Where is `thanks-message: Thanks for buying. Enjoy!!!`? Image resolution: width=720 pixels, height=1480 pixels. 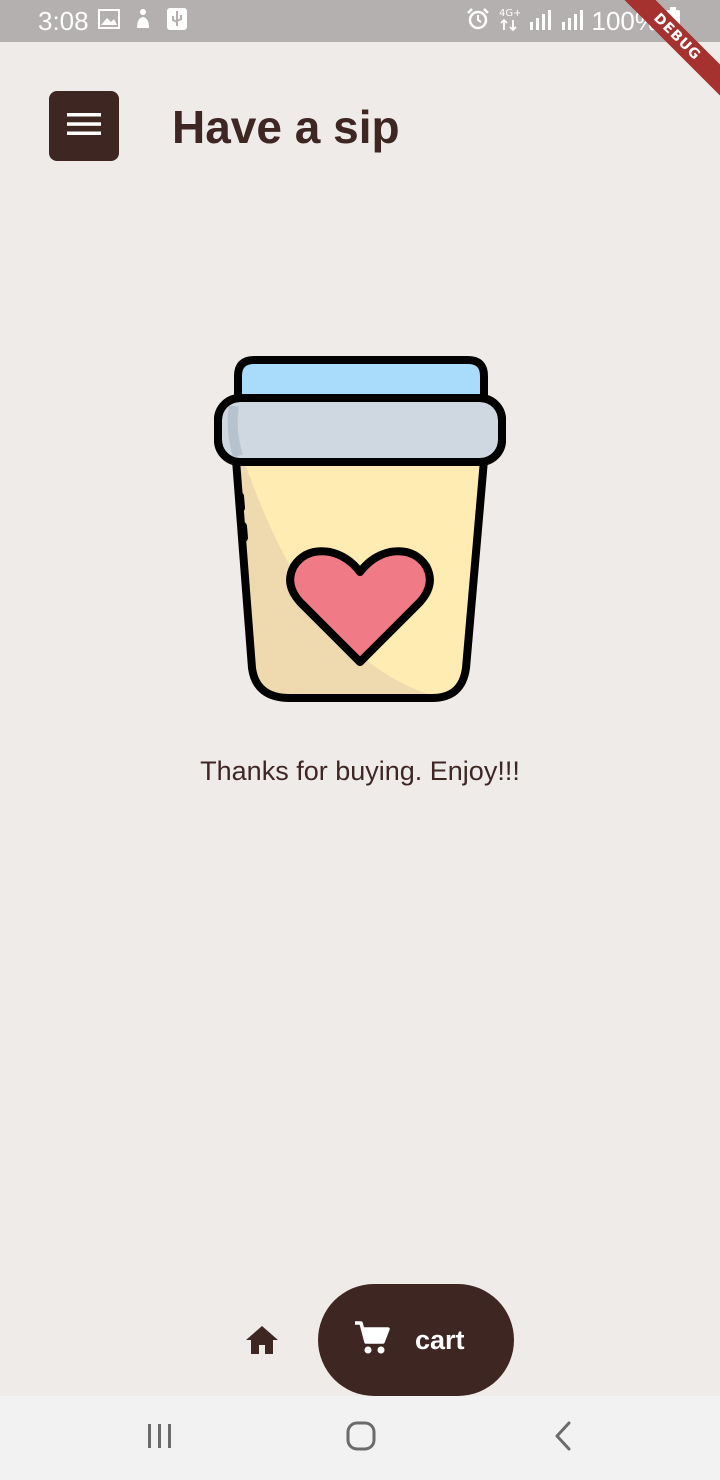
thanks-message: Thanks for buying. Enjoy!!! is located at coordinates (360, 771).